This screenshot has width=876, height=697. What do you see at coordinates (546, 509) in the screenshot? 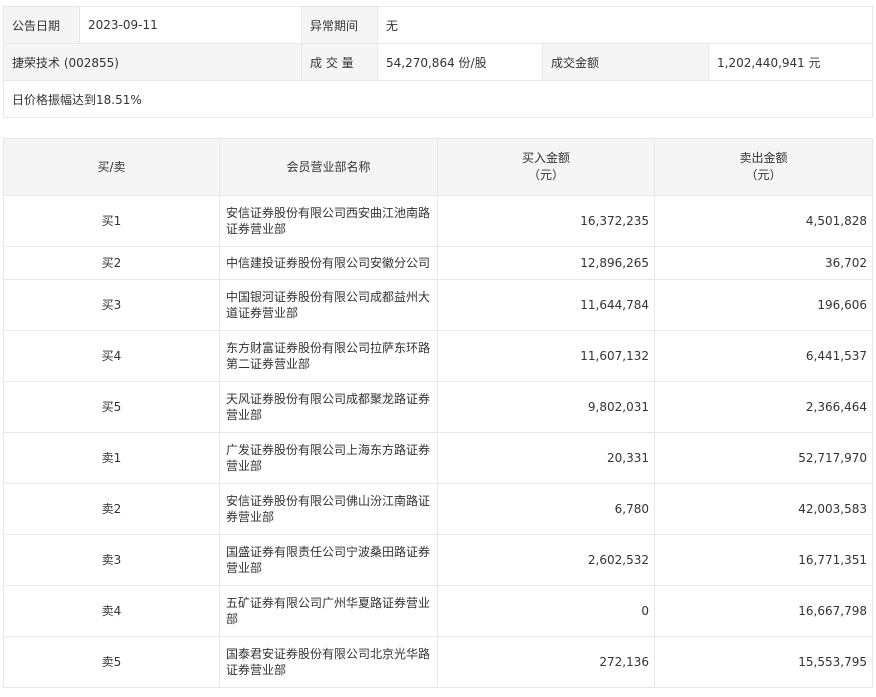
I see `row-buy-amount: 6,780` at bounding box center [546, 509].